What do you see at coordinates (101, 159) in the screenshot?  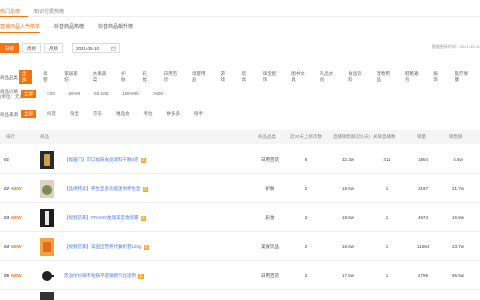 I see `product-name: 【福临门】可口福味食品调料干散5克` at bounding box center [101, 159].